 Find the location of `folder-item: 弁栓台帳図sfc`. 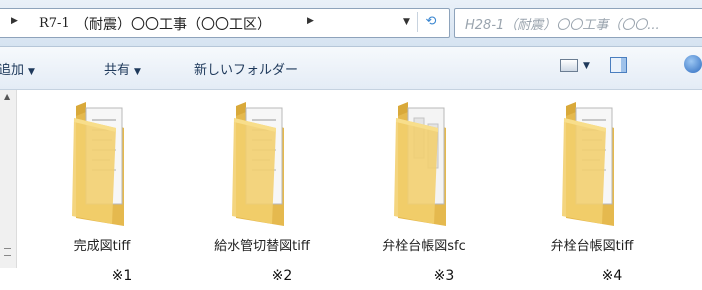

folder-item: 弁栓台帳図sfc is located at coordinates (424, 176).